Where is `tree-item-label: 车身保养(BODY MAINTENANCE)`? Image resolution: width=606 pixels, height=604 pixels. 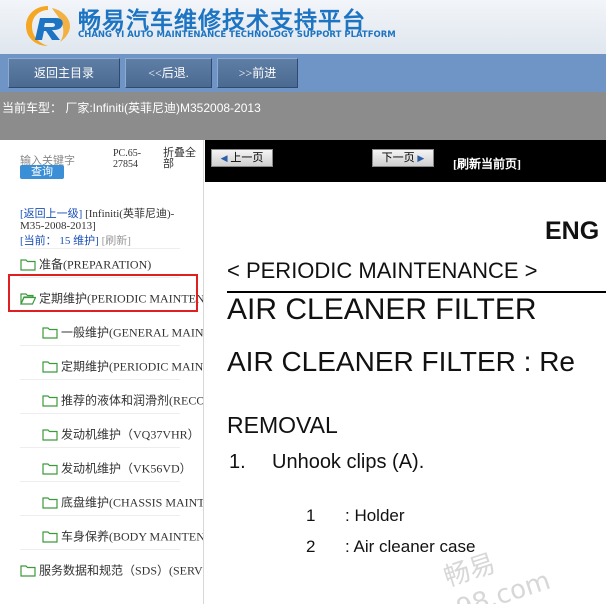
tree-item-label: 车身保养(BODY MAINTENANCE) is located at coordinates (132, 536).